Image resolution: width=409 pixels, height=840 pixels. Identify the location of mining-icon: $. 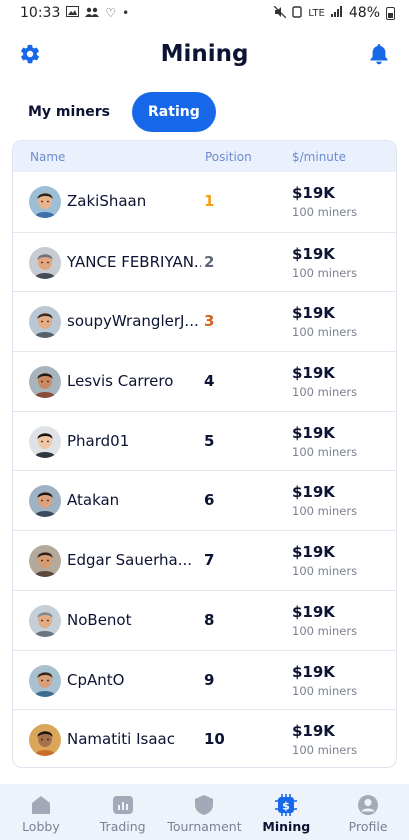
(286, 805).